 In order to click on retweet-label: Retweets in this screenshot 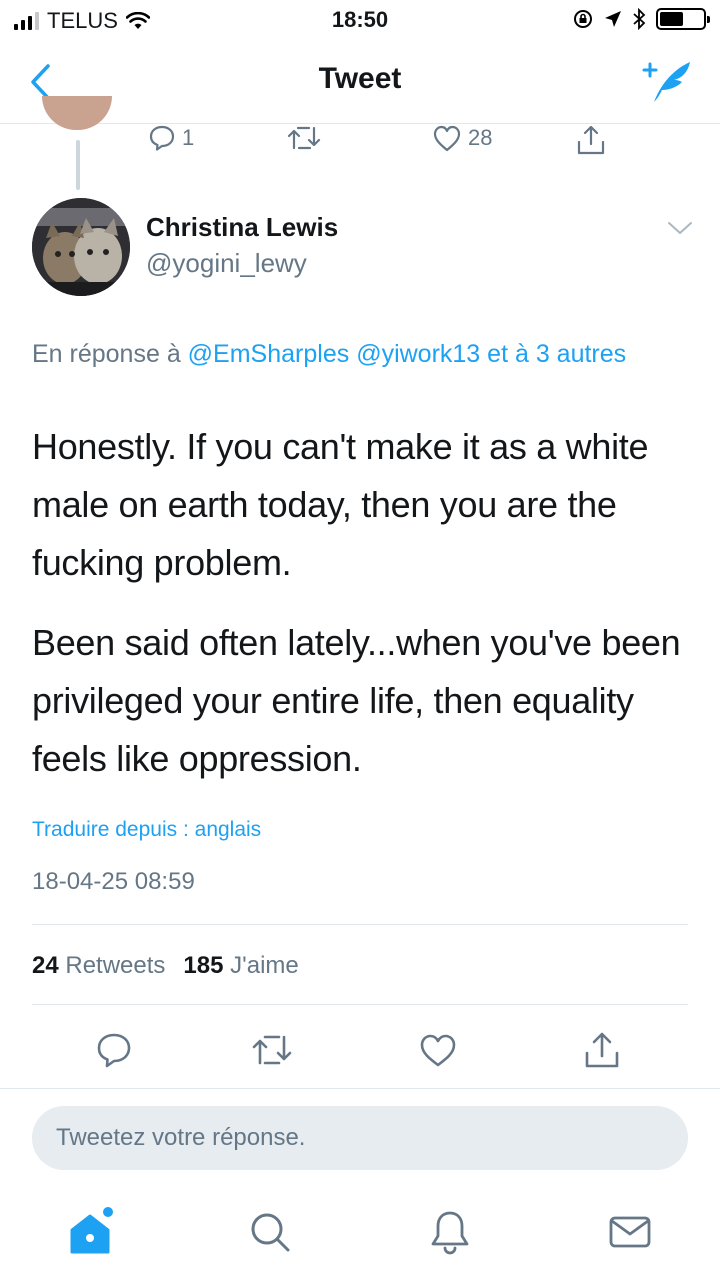, I will do `click(115, 965)`.